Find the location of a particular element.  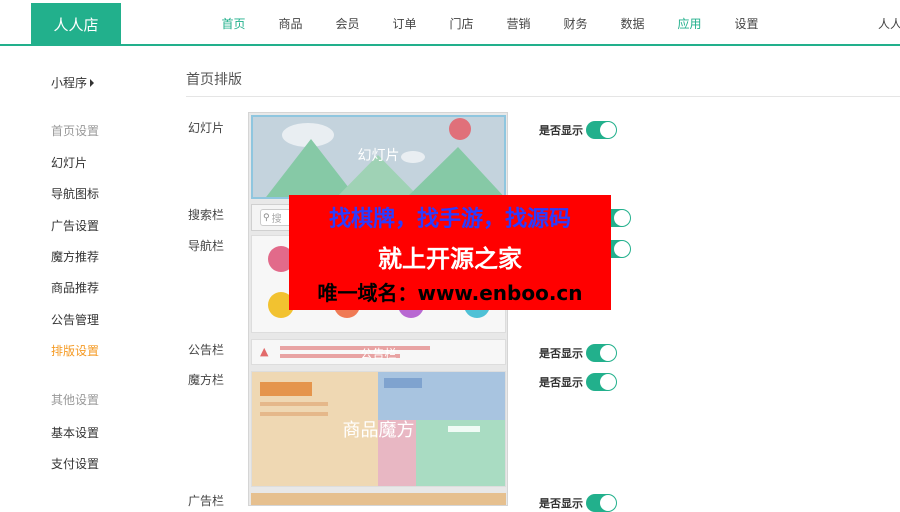

app-logo: 人人店 is located at coordinates (76, 24).